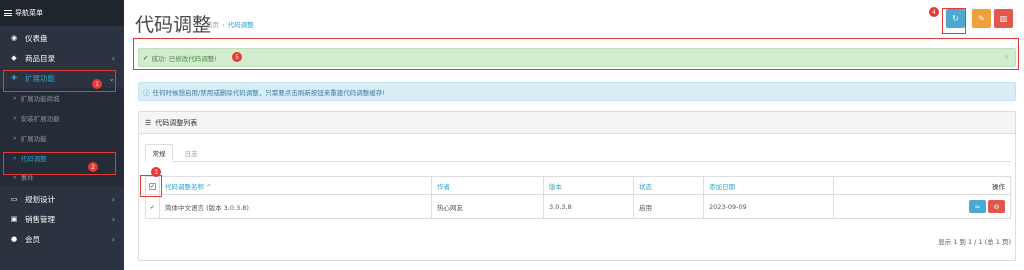  Describe the element at coordinates (62, 199) in the screenshot. I see `sidebar-item-design: ▭ 规划设计 ›` at that location.